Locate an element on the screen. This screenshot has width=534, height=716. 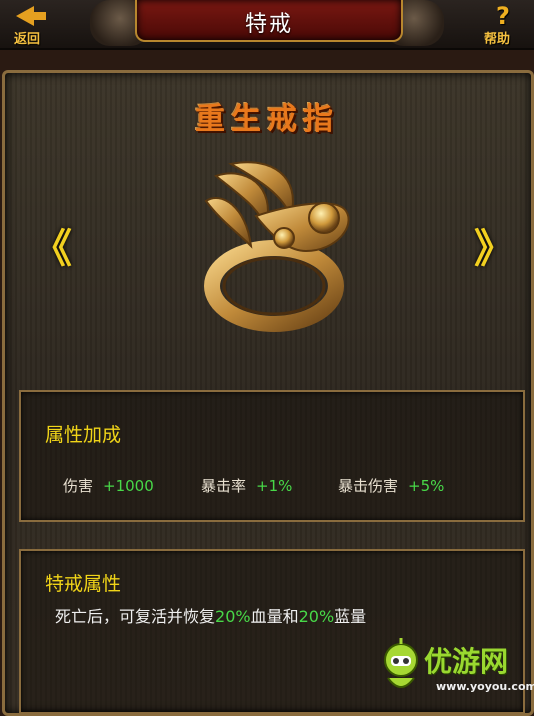
mascot-logo-icon is located at coordinates (401, 663).